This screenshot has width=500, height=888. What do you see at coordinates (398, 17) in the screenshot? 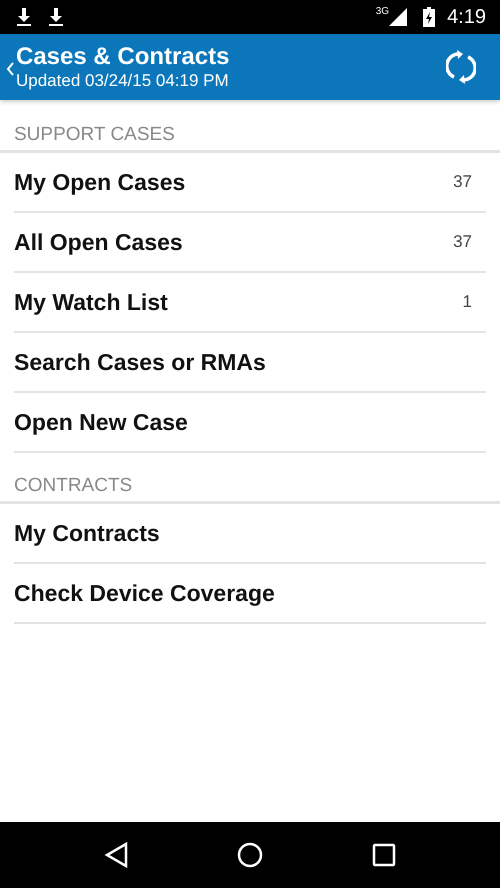
I see `signal-icon` at bounding box center [398, 17].